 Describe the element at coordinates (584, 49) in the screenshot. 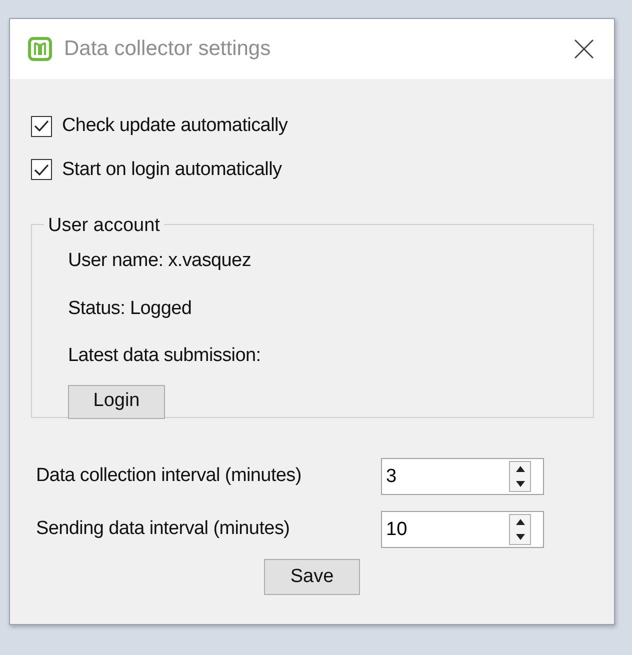

I see `close-icon` at that location.